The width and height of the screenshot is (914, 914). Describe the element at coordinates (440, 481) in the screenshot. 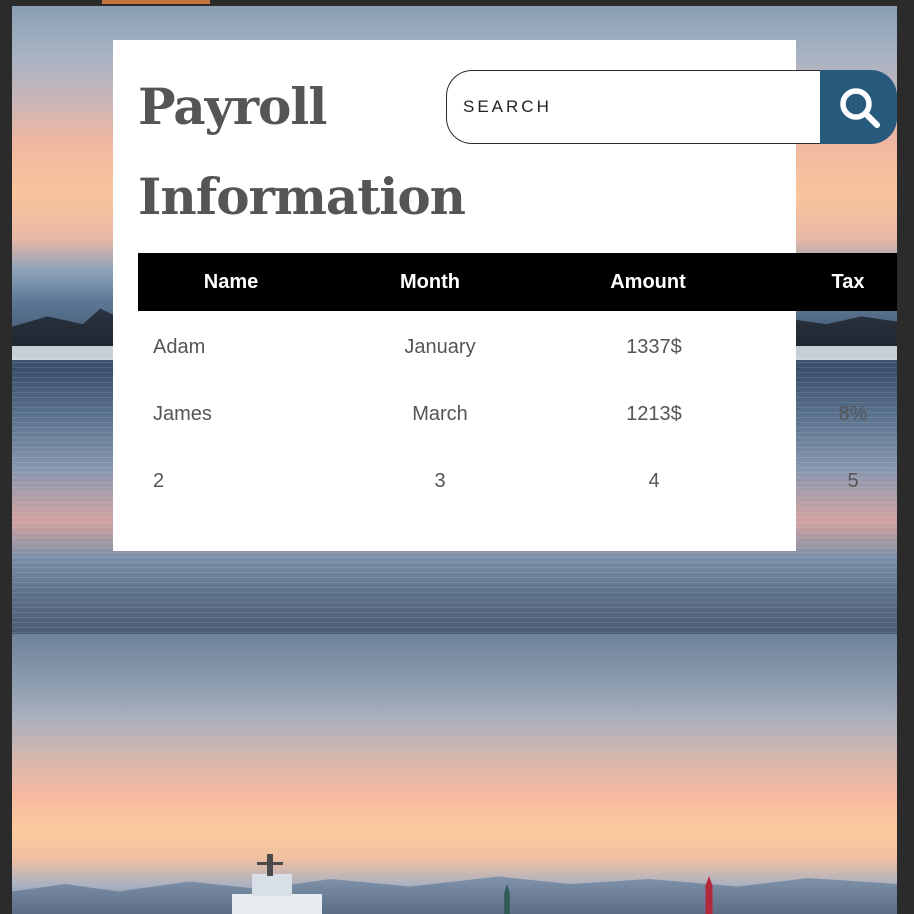

I see `cell-month: 3` at that location.